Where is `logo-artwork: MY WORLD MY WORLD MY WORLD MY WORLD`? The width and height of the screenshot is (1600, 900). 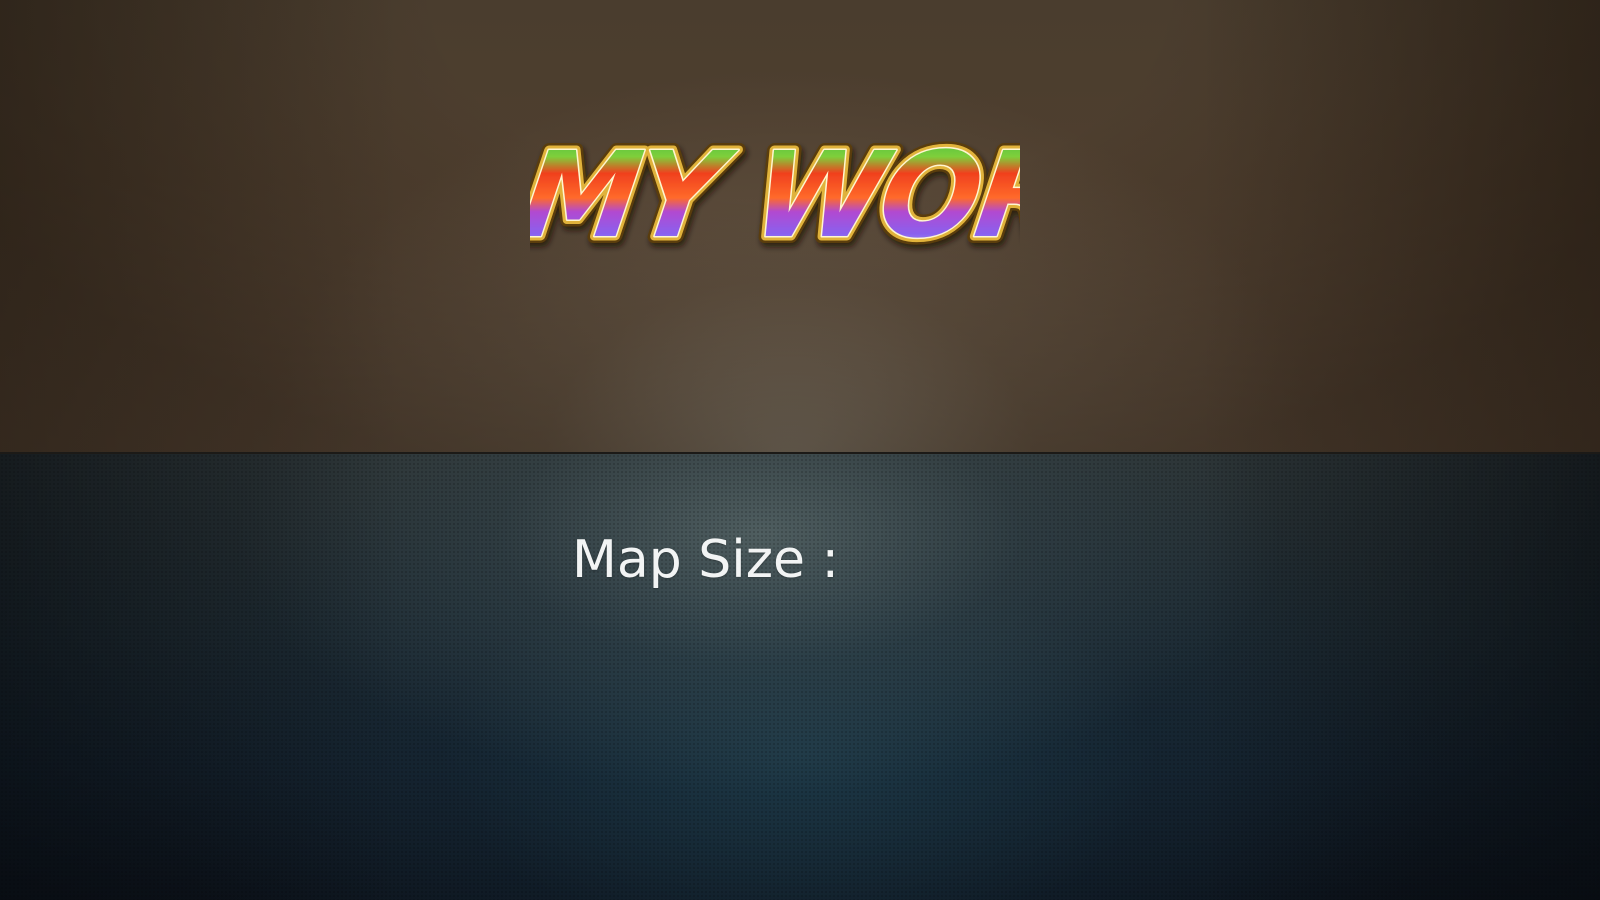
logo-artwork: MY WORLD MY WORLD MY WORLD MY WORLD is located at coordinates (775, 194).